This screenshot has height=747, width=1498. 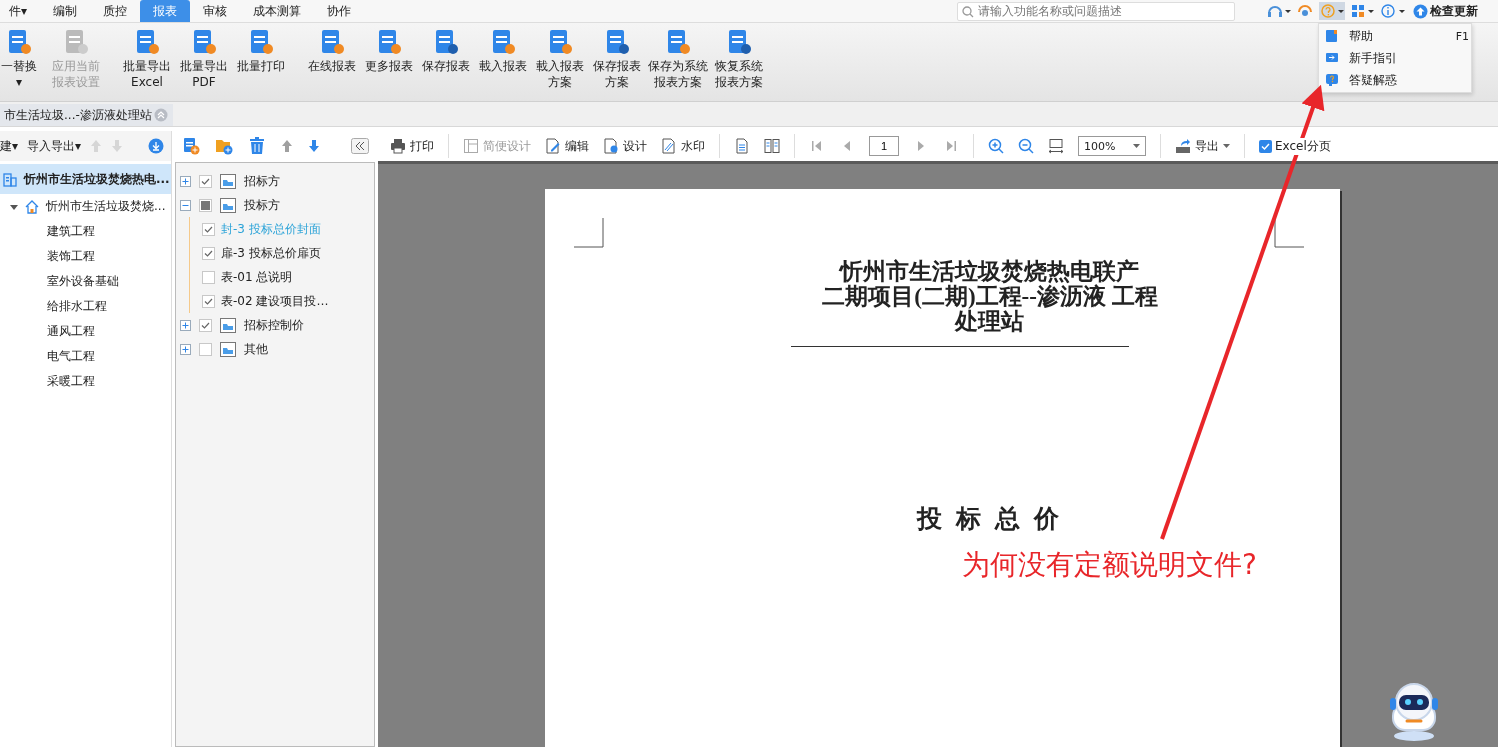 I want to click on toolbar-dropdown-button: 建▾, so click(x=9, y=146).